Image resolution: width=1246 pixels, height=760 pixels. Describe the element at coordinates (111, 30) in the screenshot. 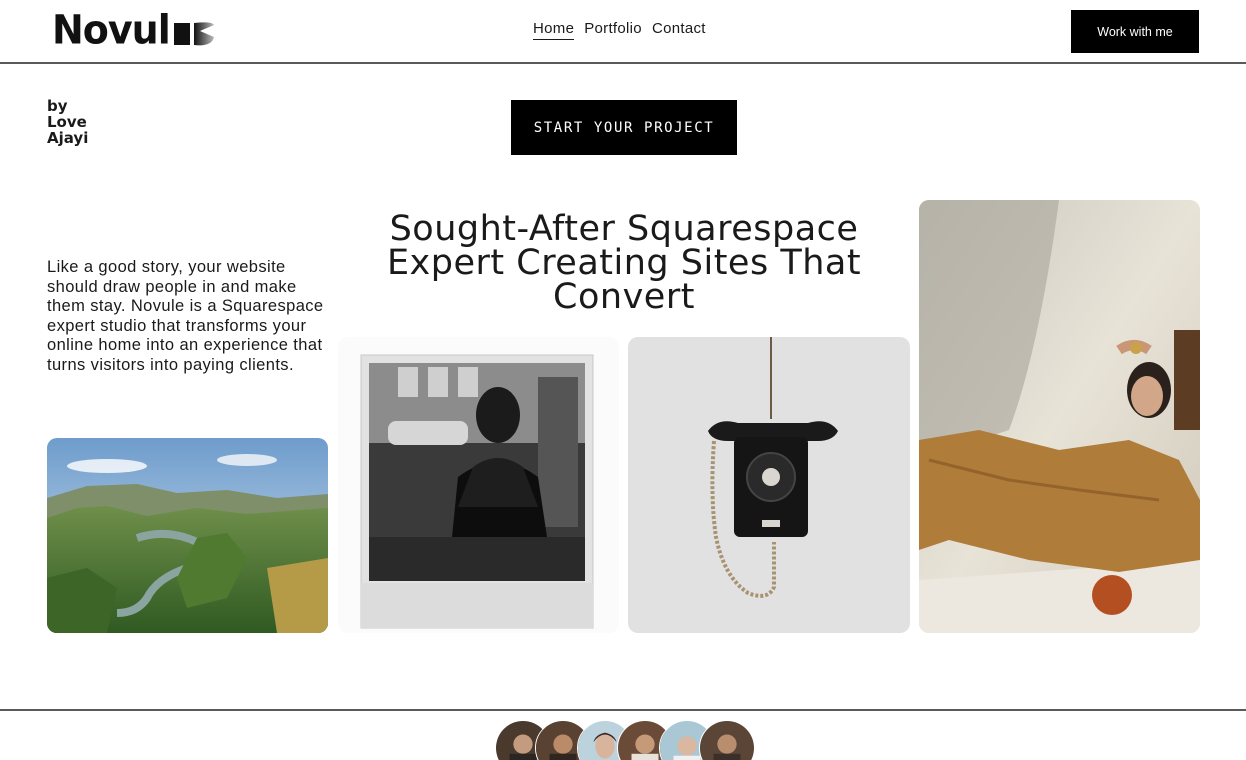

I see `logo-wordmark: Novul` at that location.